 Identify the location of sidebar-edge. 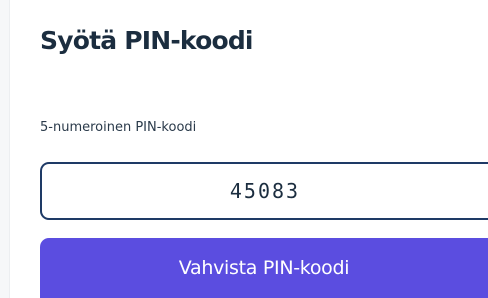
(5, 149).